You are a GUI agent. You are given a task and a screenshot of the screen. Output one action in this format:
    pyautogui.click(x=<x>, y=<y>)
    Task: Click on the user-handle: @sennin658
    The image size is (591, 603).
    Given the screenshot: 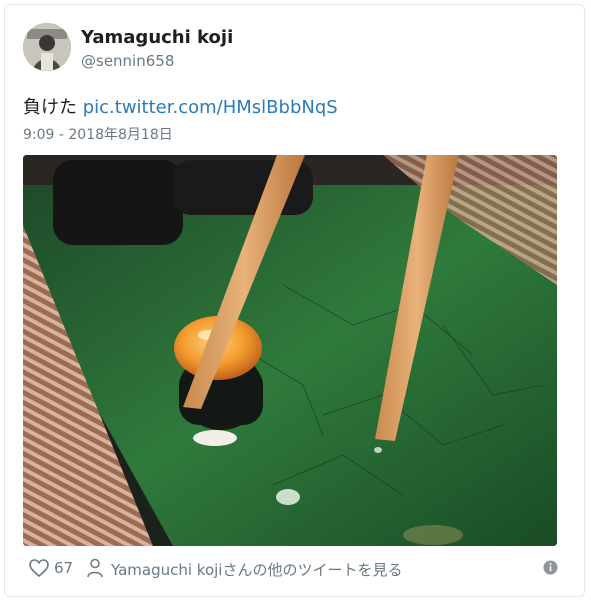 What is the action you would take?
    pyautogui.click(x=127, y=61)
    